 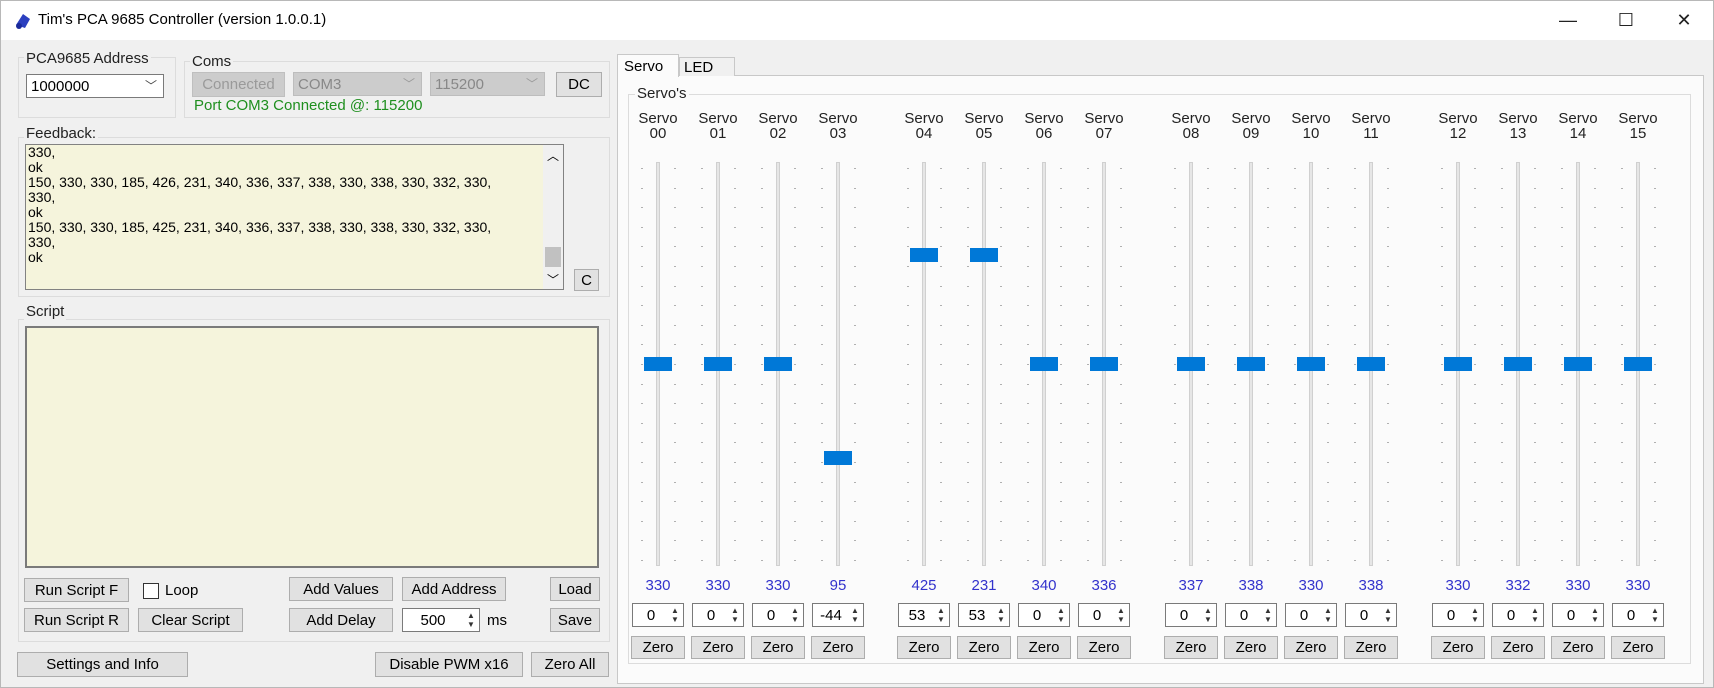 I want to click on baud-select: 115200 ﹀, so click(x=487, y=84).